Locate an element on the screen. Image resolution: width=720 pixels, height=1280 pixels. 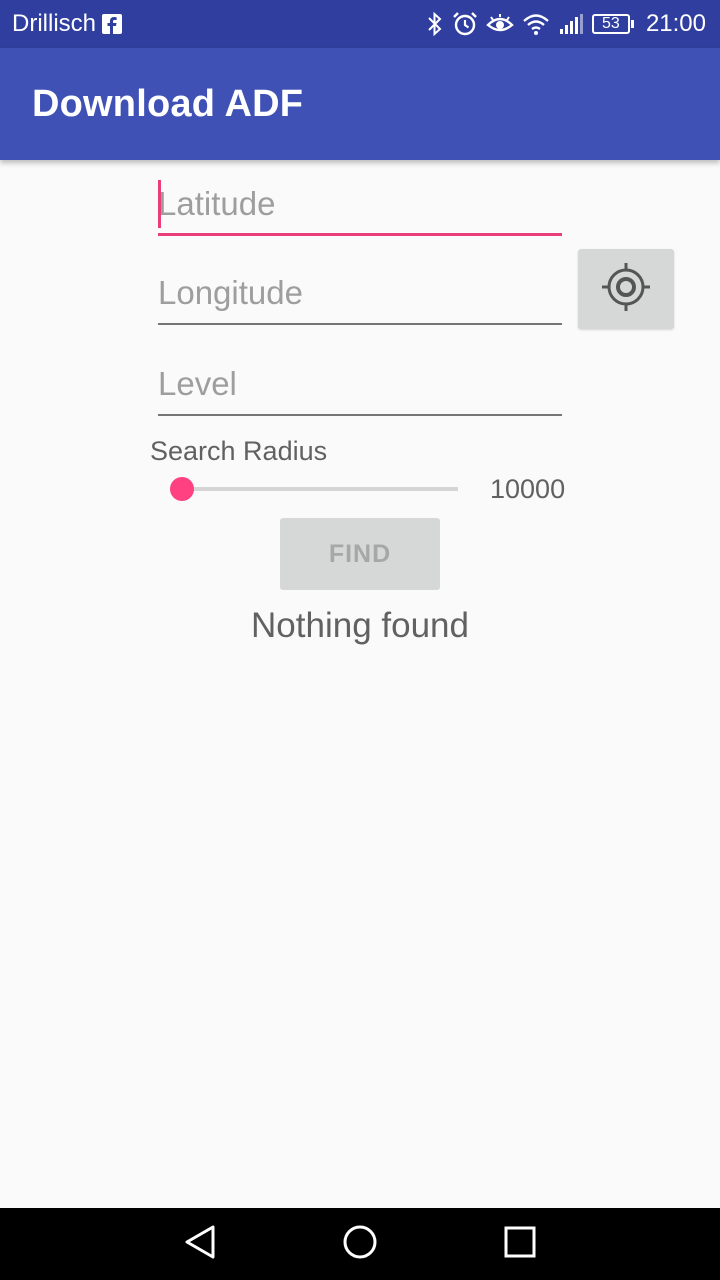
home-icon is located at coordinates (360, 1244).